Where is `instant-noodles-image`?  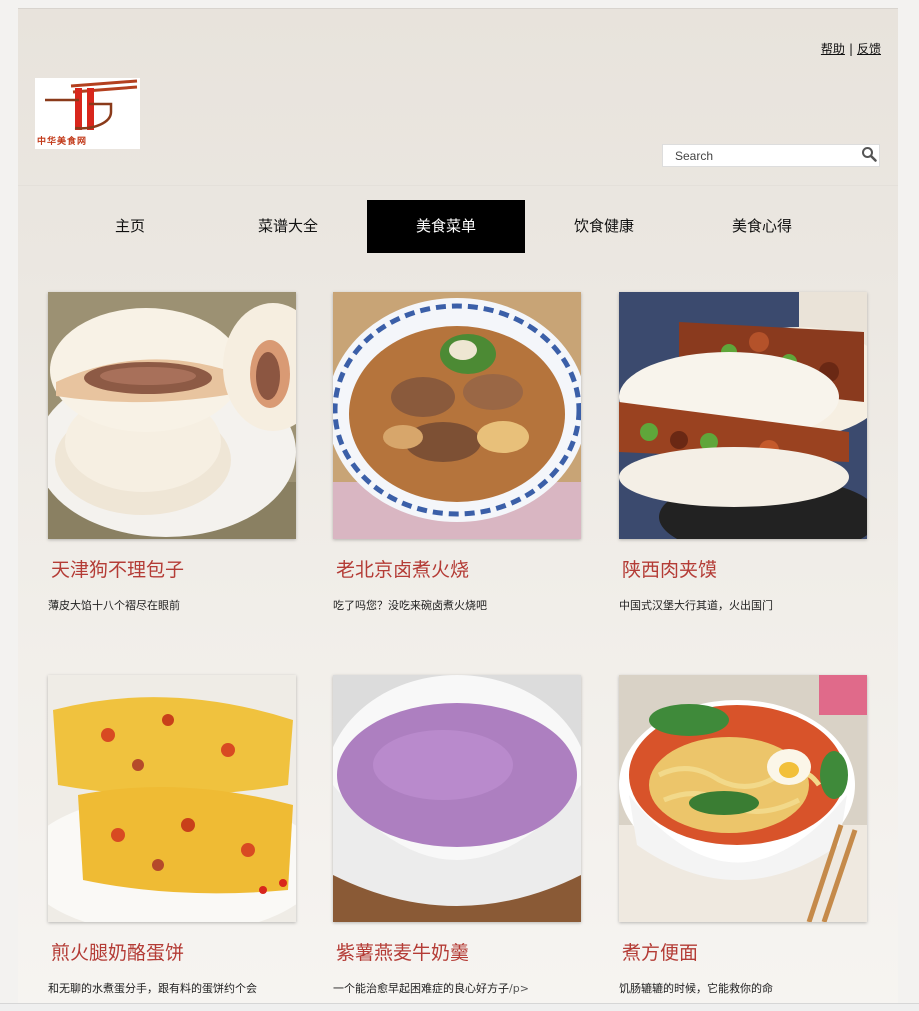 instant-noodles-image is located at coordinates (743, 798).